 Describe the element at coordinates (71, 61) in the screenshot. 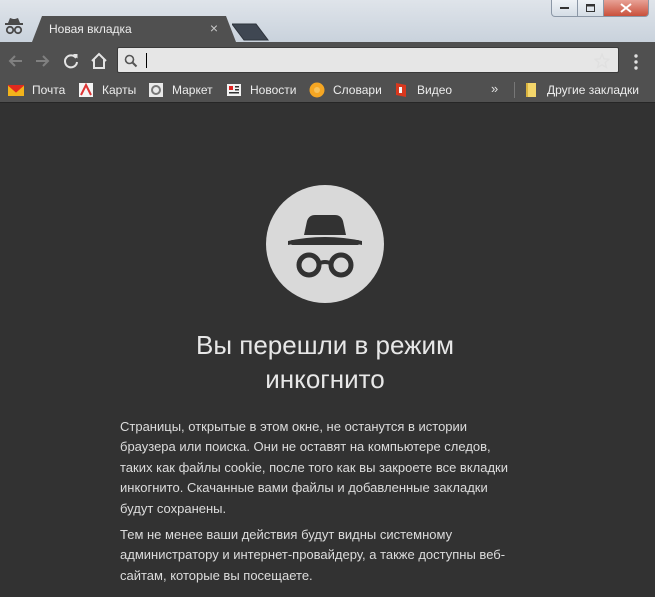

I see `reload-icon` at that location.